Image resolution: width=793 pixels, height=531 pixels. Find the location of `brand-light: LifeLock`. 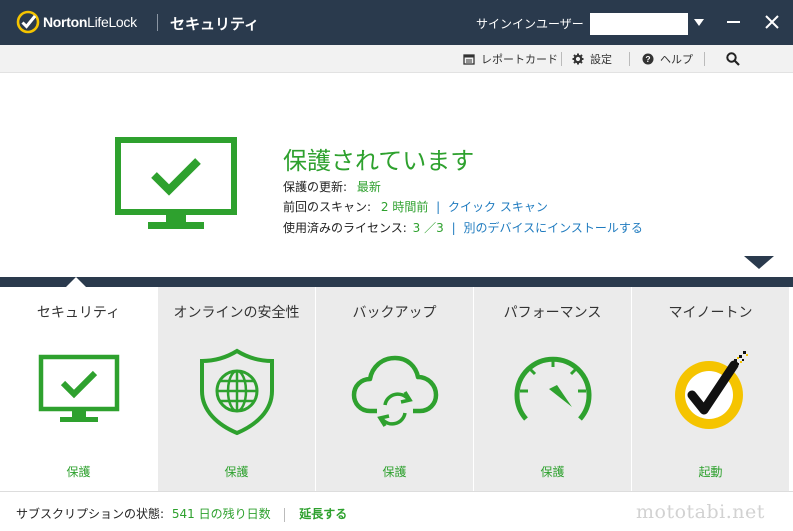

brand-light: LifeLock is located at coordinates (112, 22).